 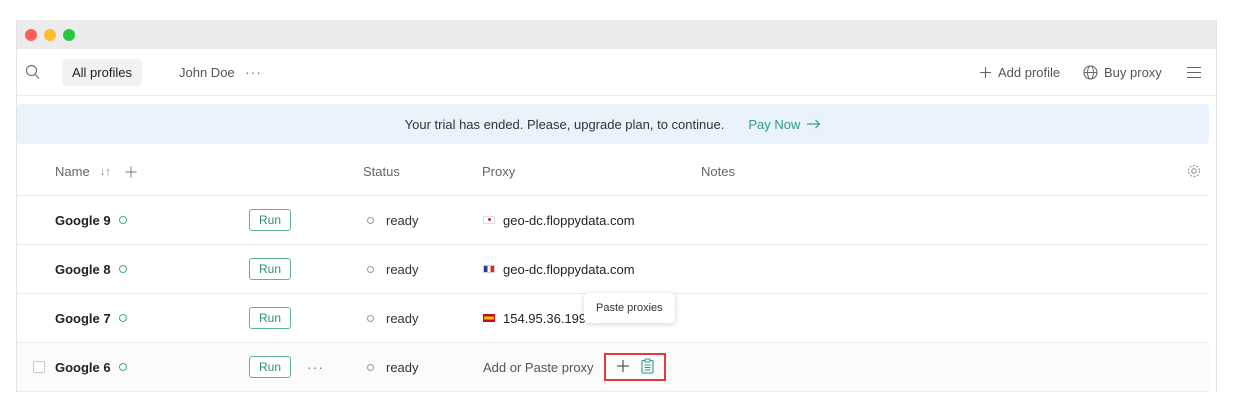 I want to click on close-window-button, so click(x=31, y=35).